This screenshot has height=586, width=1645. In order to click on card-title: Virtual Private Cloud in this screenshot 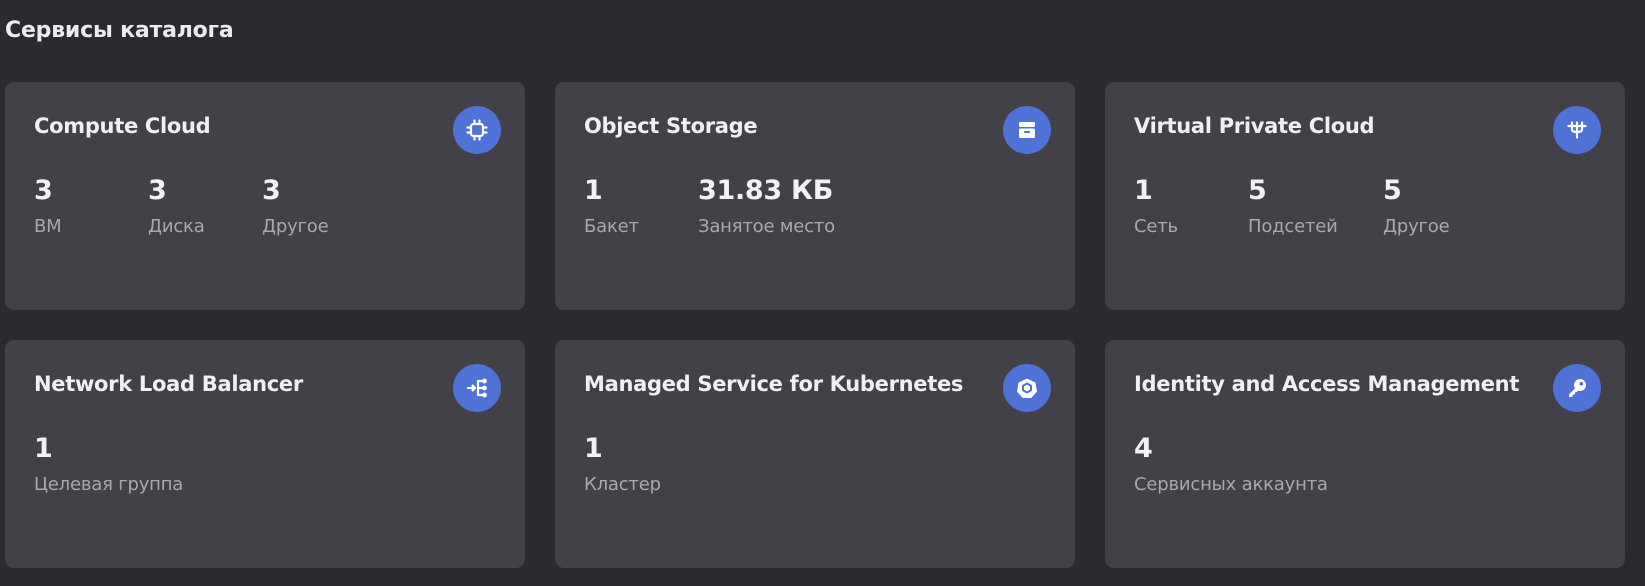, I will do `click(1254, 126)`.